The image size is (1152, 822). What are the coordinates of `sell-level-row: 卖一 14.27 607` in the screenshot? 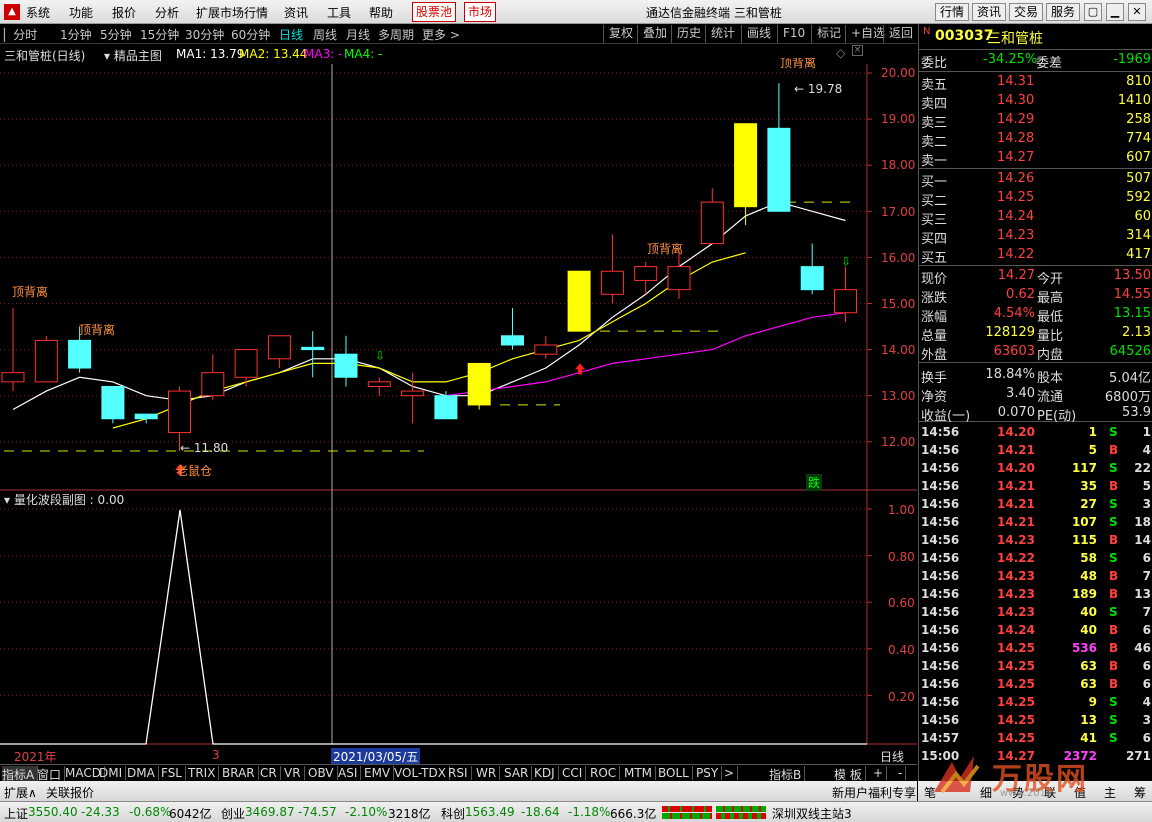 It's located at (1035, 159).